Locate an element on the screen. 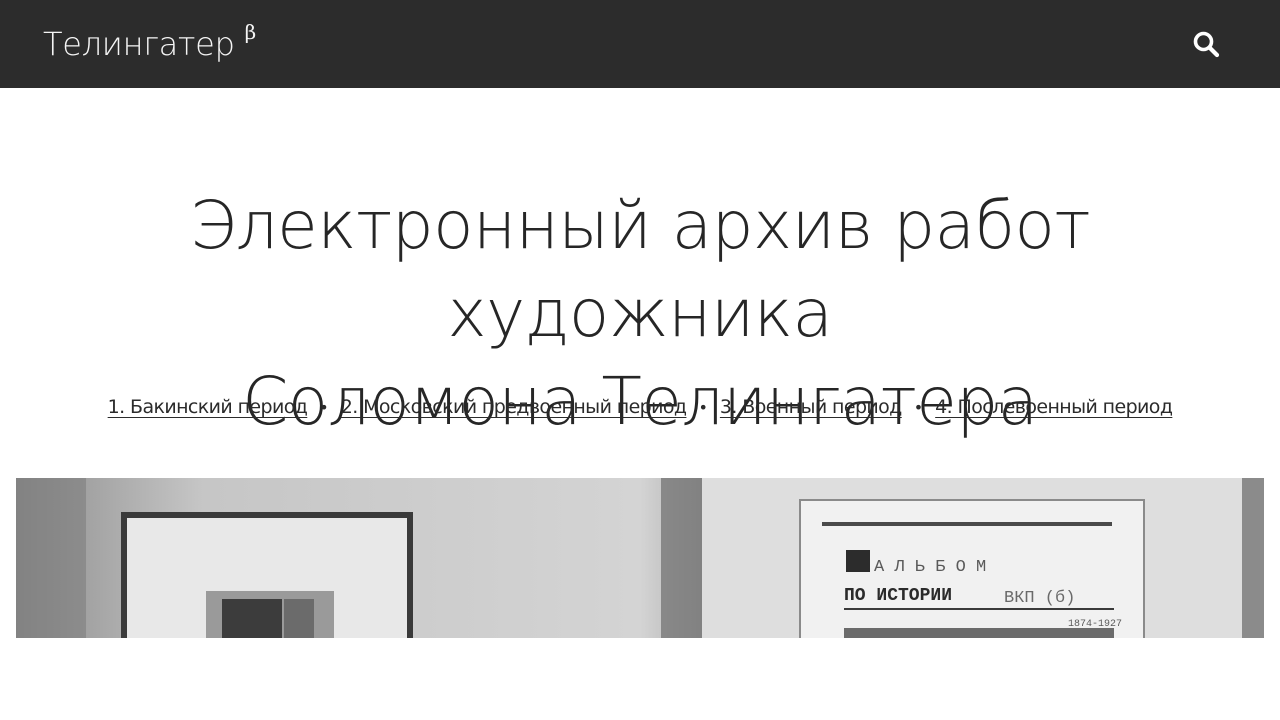 Image resolution: width=1280 pixels, height=720 pixels. search-icon is located at coordinates (1206, 44).